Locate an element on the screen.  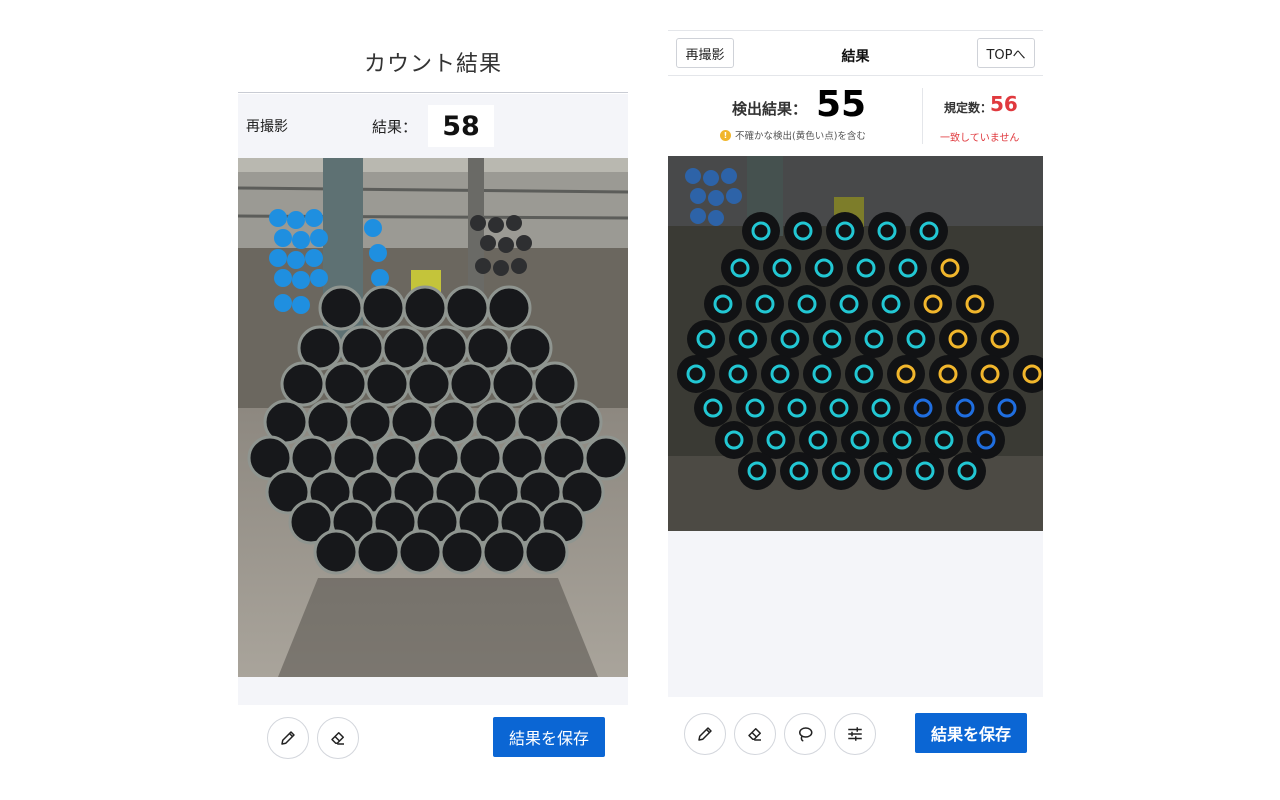
spec-count: 56 is located at coordinates (1004, 104).